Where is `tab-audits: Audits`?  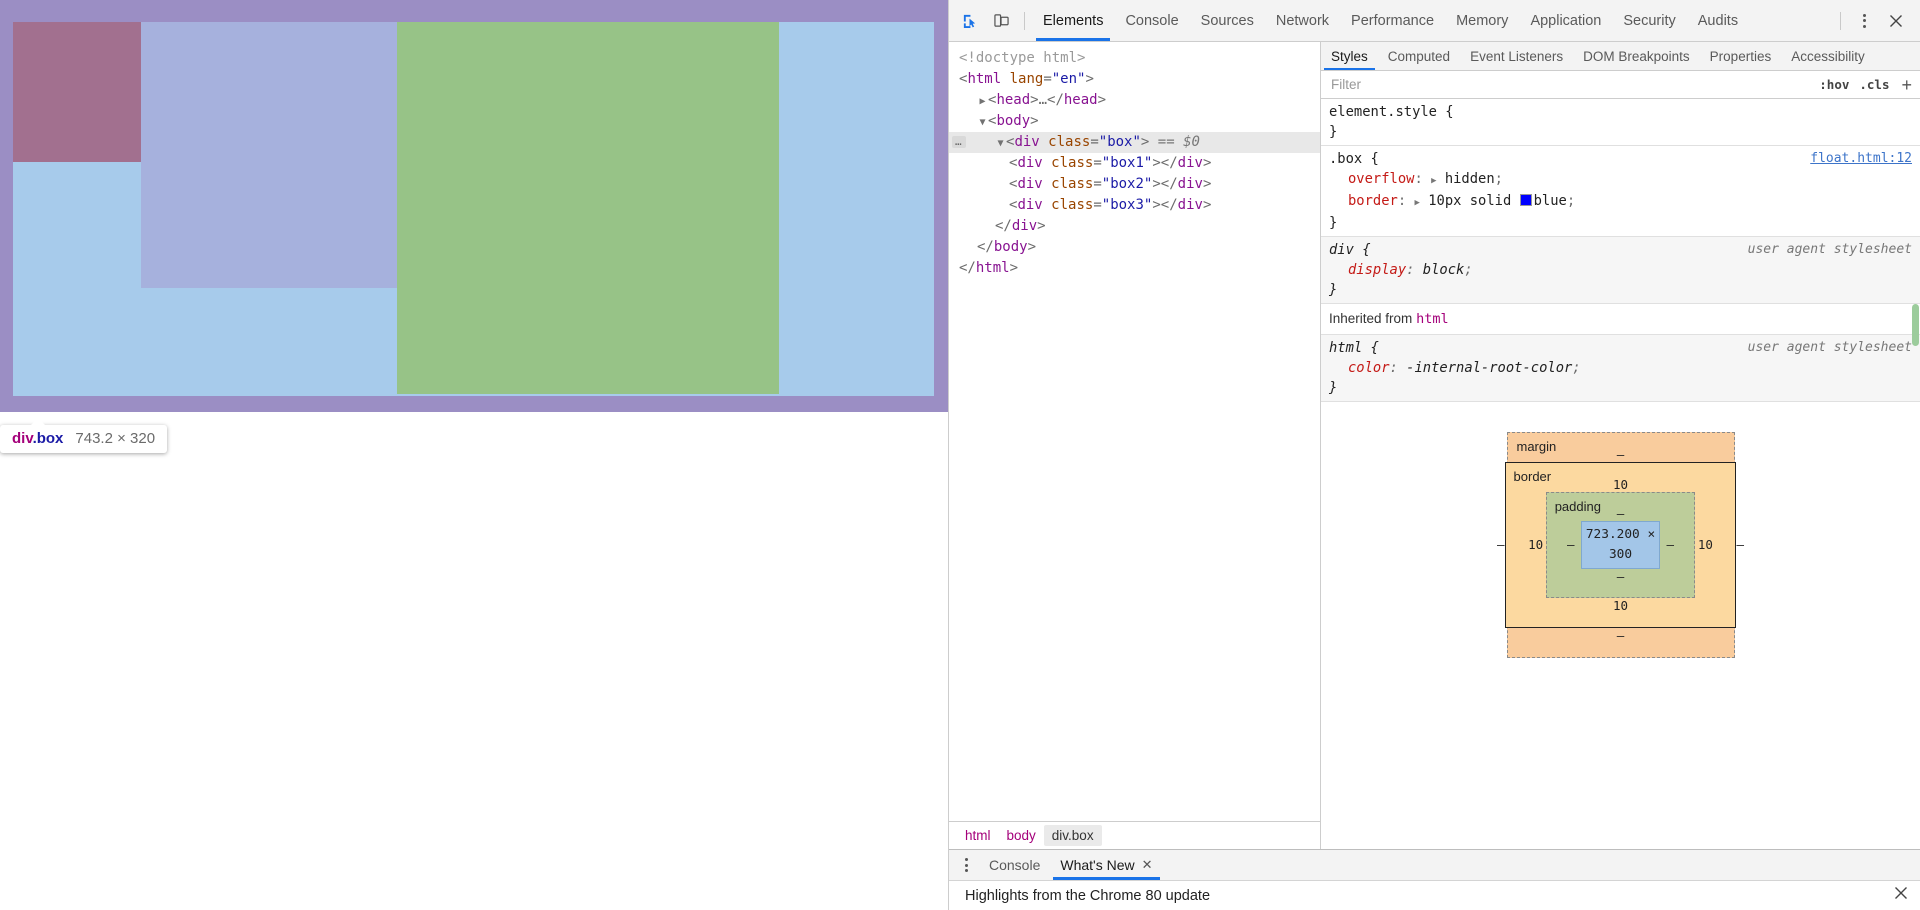
tab-audits: Audits is located at coordinates (1718, 20).